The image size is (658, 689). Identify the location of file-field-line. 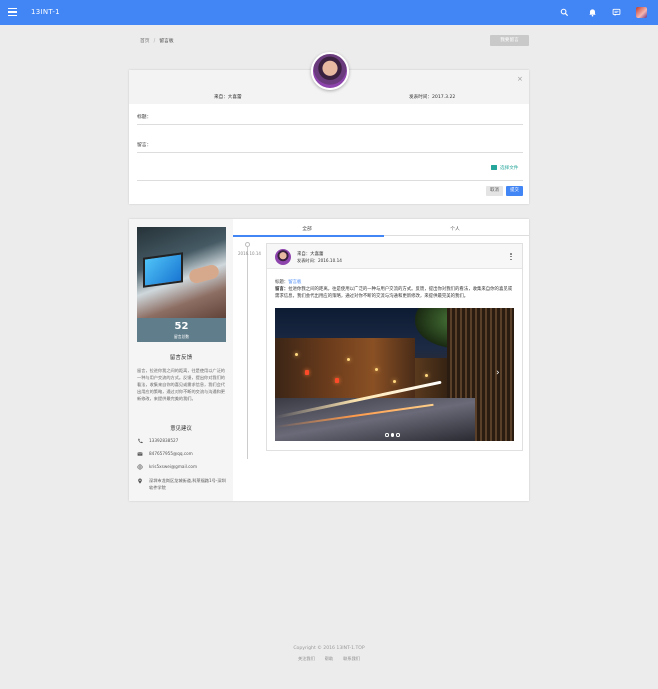
(330, 180).